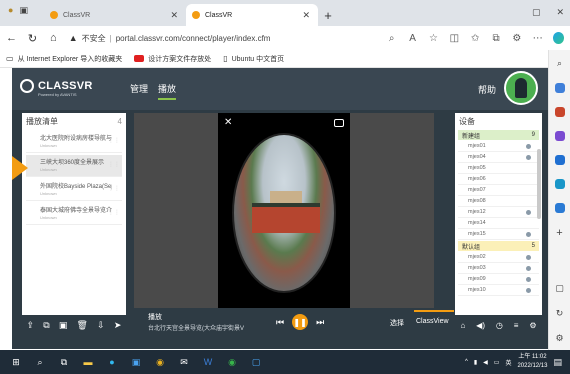 The width and height of the screenshot is (570, 374). I want to click on download-icon: ⇩, so click(101, 325).